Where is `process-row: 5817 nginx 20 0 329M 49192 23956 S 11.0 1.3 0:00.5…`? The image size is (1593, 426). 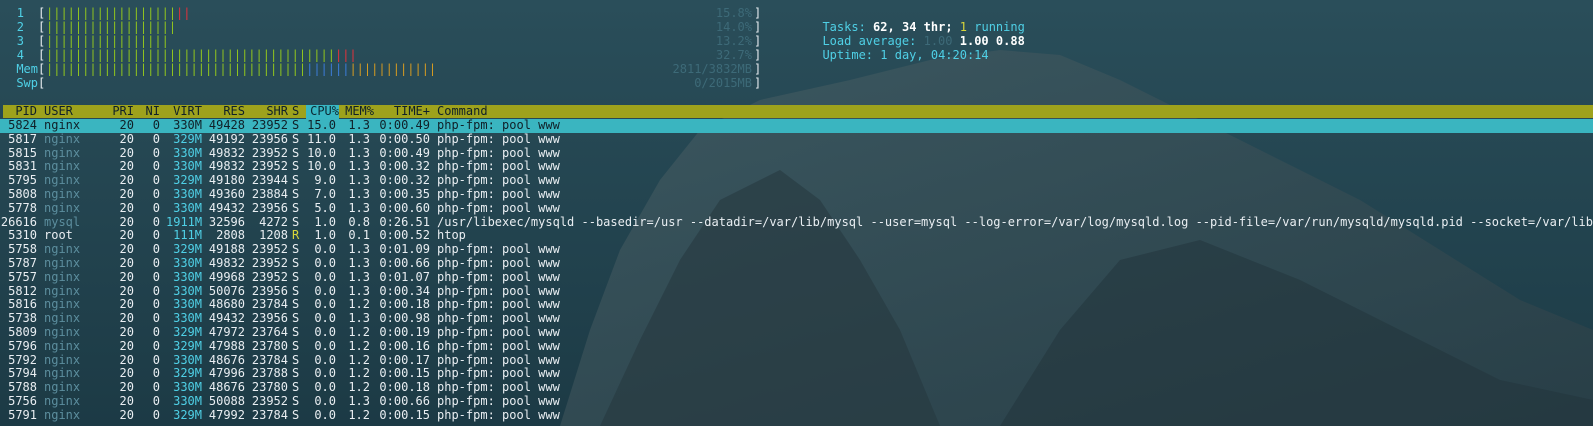
process-row: 5817 nginx 20 0 329M 49192 23956 S 11.0 1.3 0:00.5… is located at coordinates (796, 139).